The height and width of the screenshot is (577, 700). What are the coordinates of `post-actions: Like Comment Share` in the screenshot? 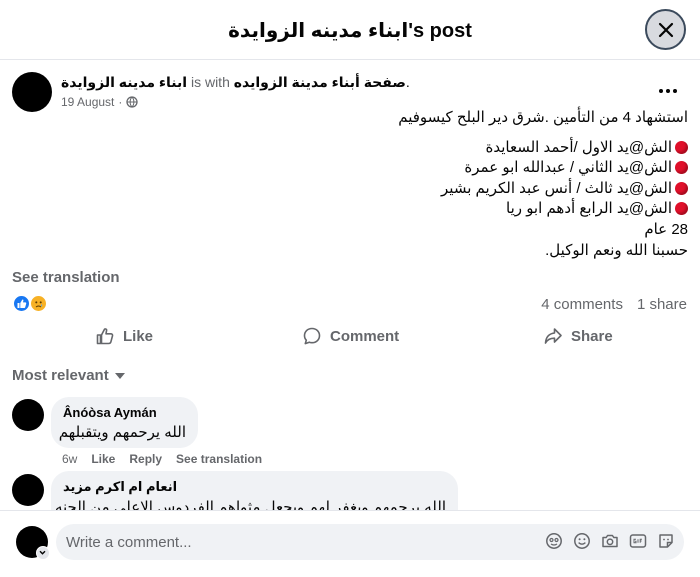 It's located at (350, 336).